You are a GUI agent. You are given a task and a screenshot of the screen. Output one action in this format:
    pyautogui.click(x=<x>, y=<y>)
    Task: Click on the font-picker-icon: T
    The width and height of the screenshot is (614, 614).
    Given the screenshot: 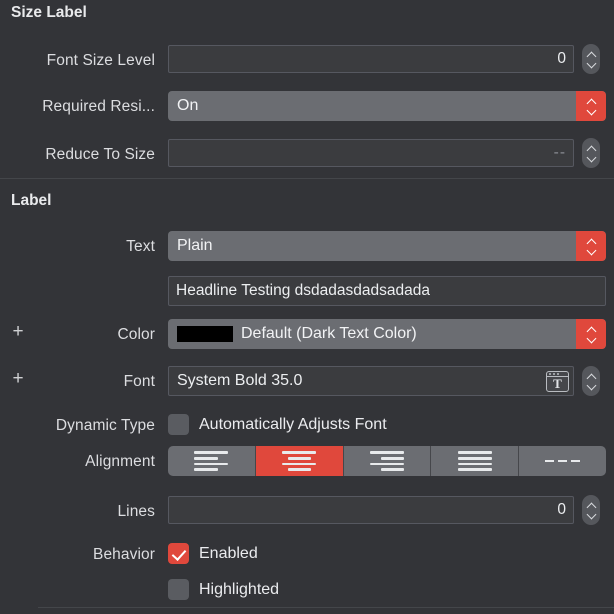 What is the action you would take?
    pyautogui.click(x=557, y=381)
    